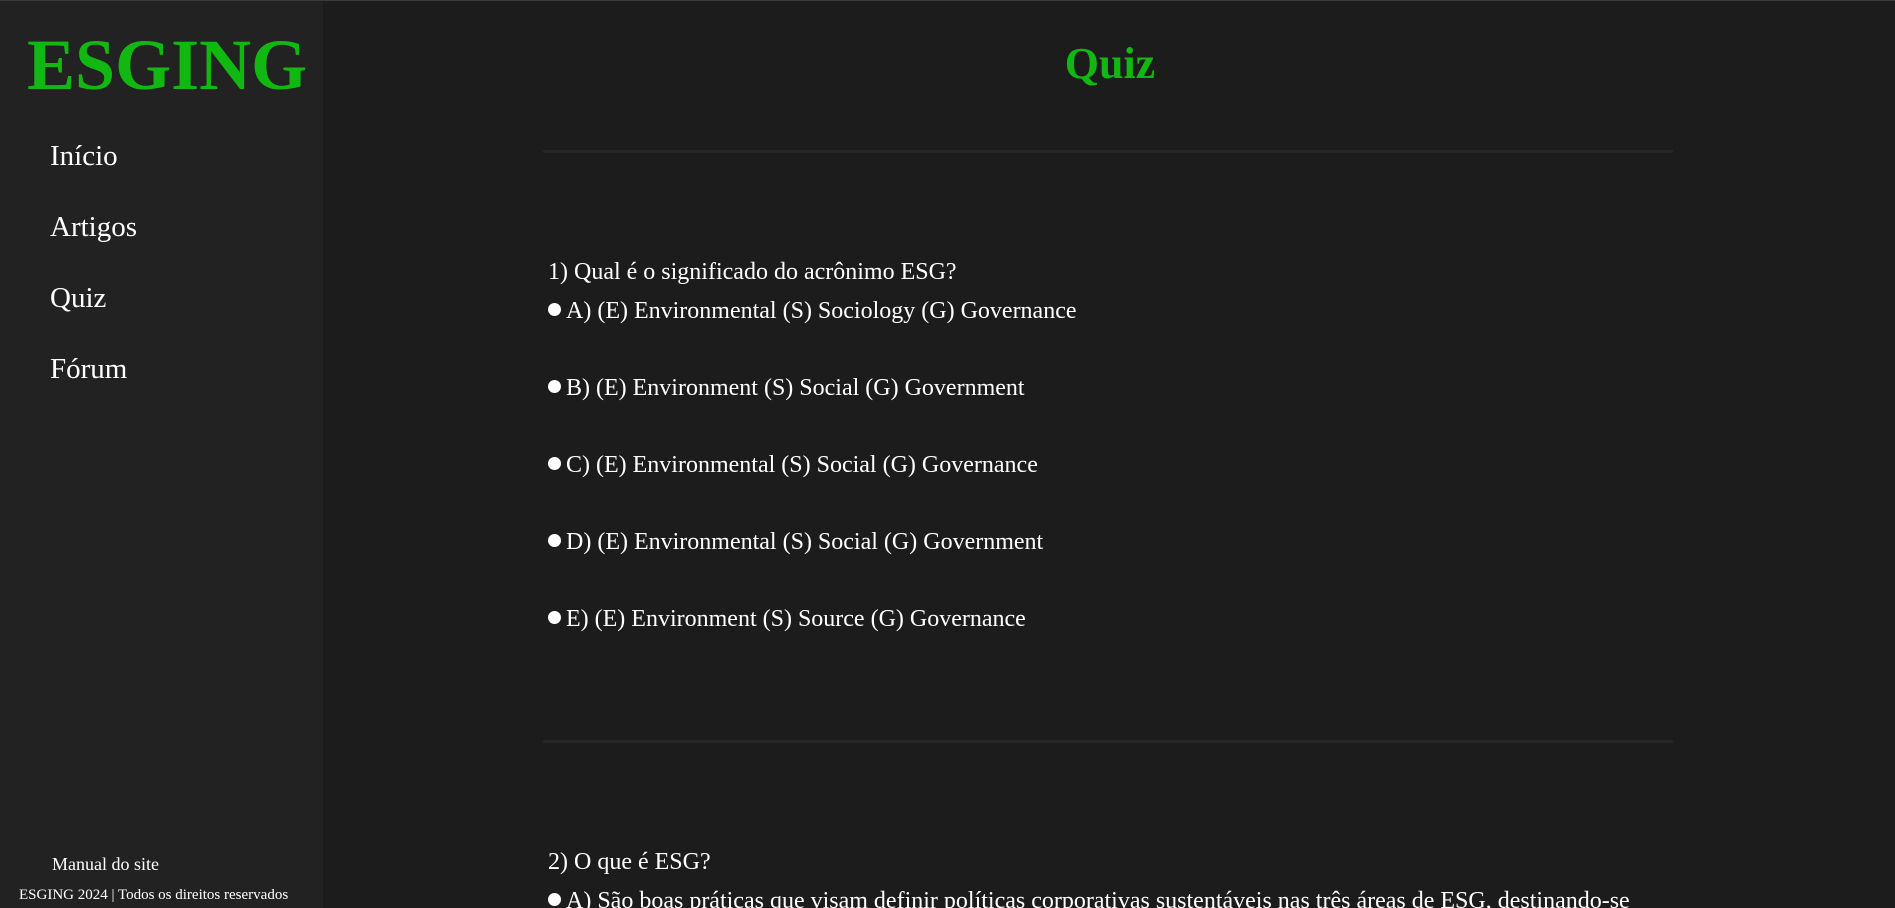 The width and height of the screenshot is (1895, 908). I want to click on nav-item-quiz: Quiz, so click(93, 316).